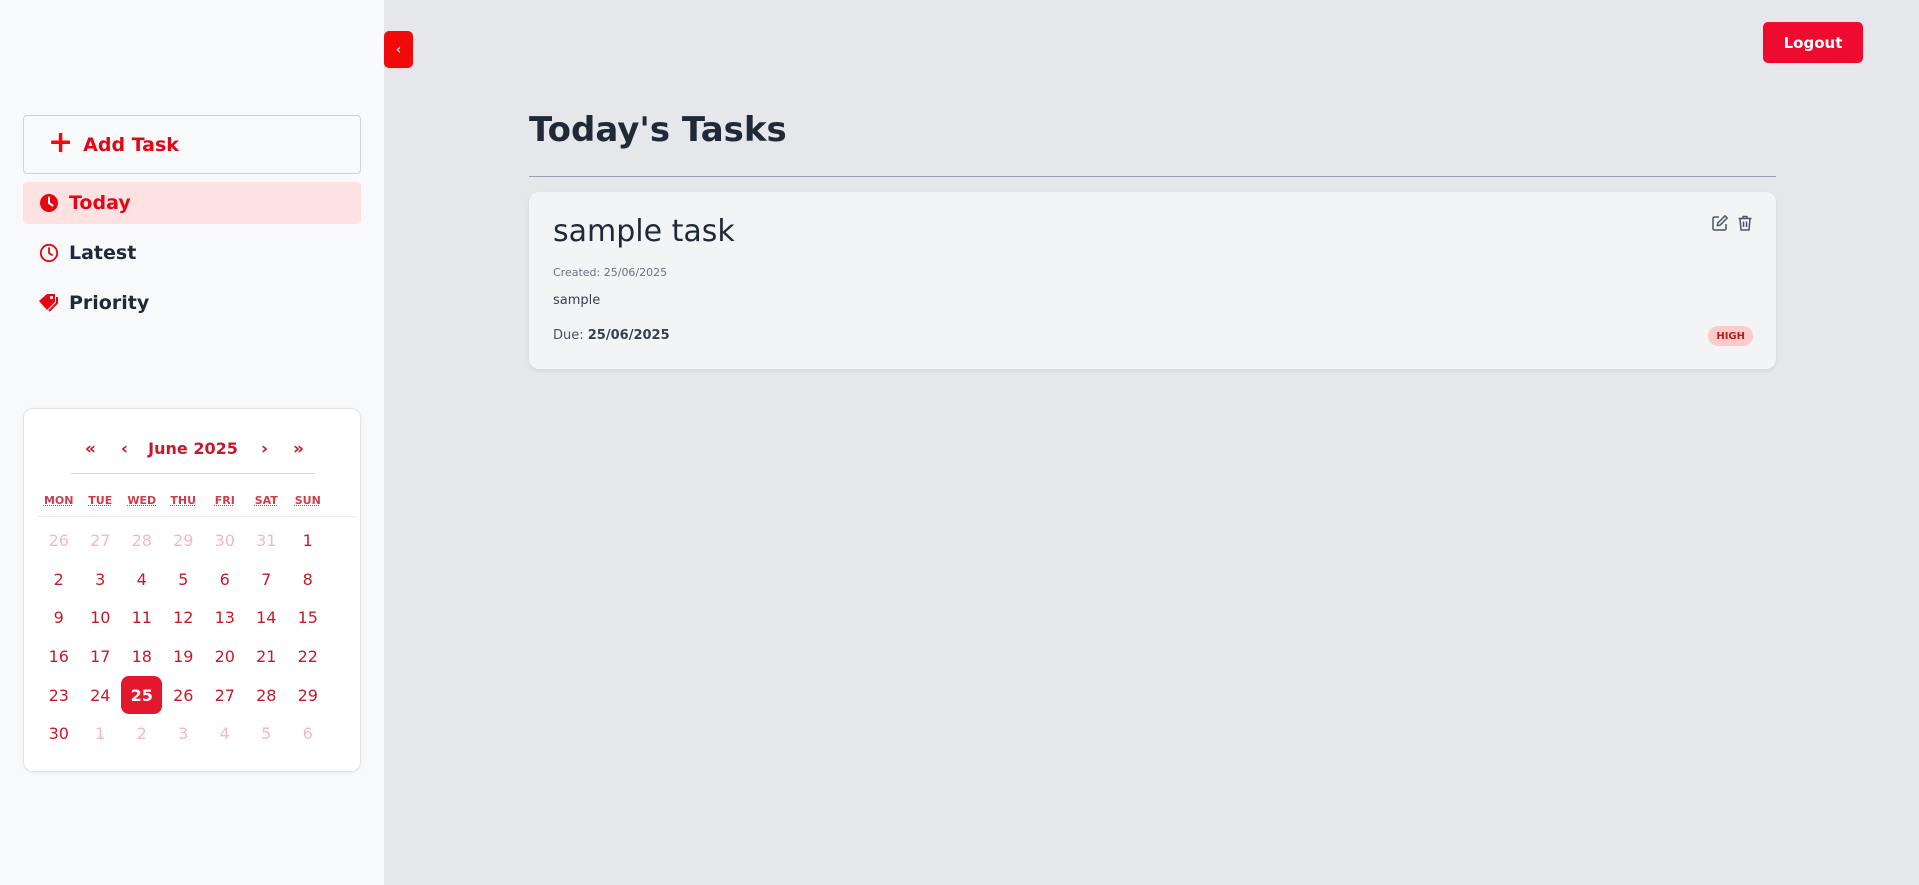 This screenshot has height=885, width=1919. I want to click on calendar-day: 21, so click(267, 656).